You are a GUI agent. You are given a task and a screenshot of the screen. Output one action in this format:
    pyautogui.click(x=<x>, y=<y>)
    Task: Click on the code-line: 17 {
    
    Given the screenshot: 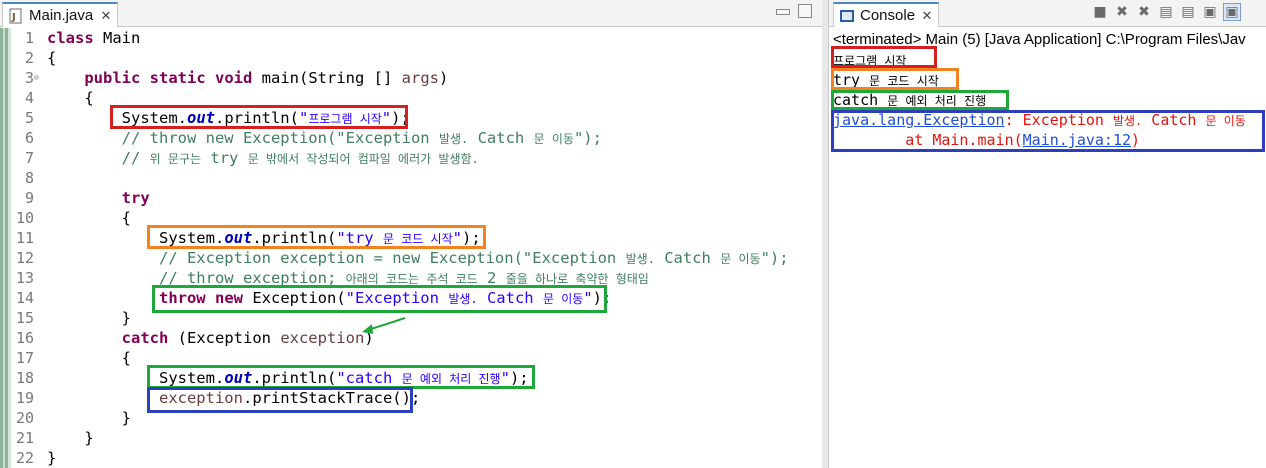 What is the action you would take?
    pyautogui.click(x=411, y=358)
    